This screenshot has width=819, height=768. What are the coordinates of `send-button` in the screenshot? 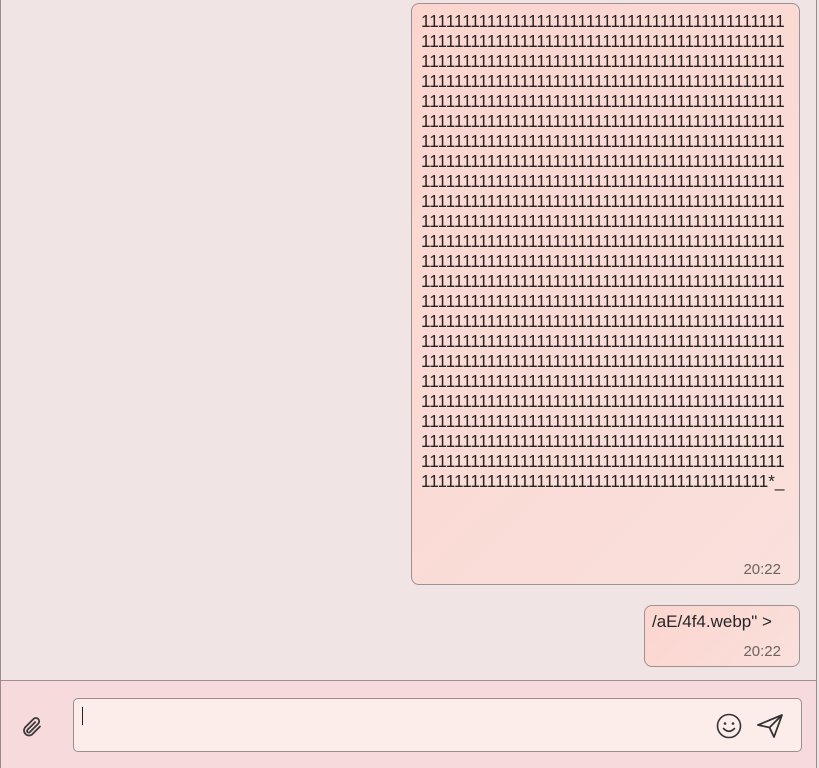 It's located at (770, 726).